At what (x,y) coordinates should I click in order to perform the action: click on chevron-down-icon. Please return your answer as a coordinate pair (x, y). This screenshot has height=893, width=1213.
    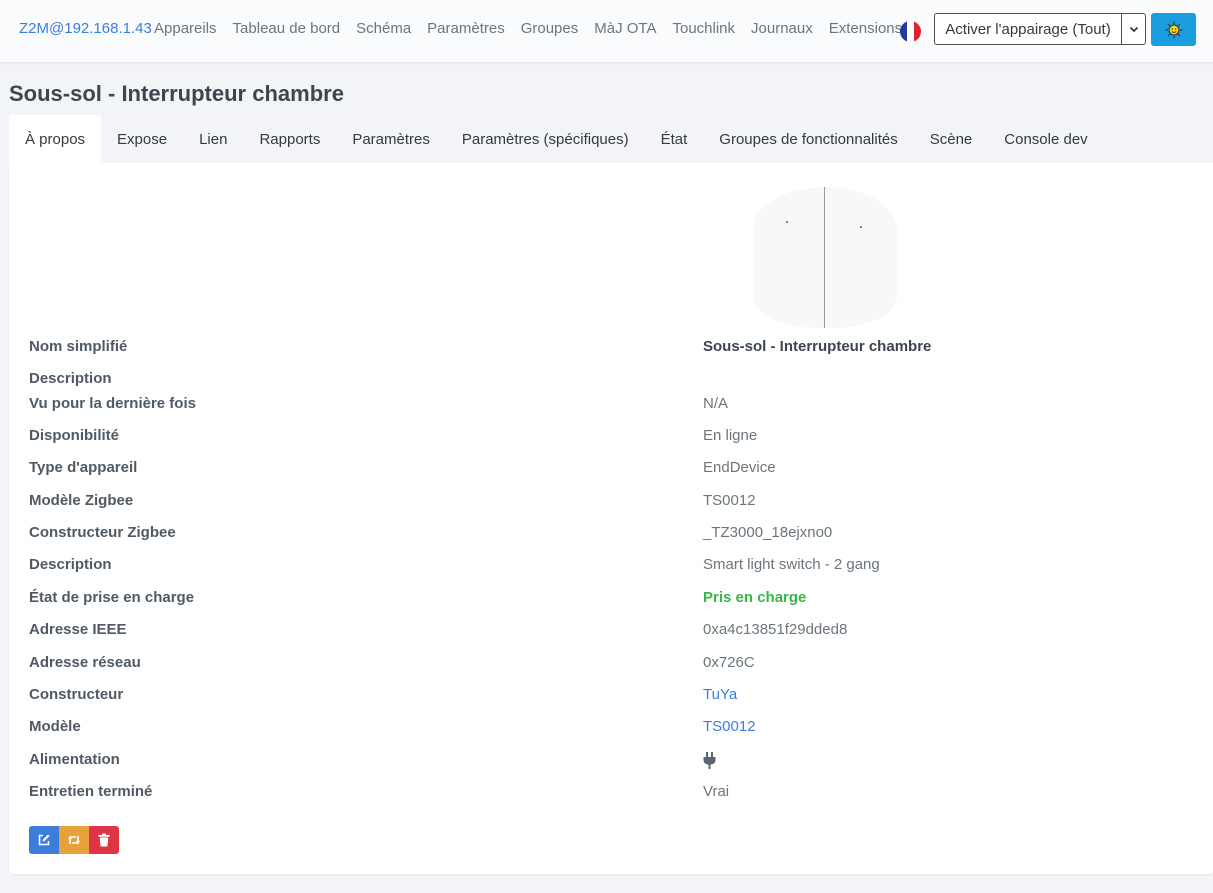
    Looking at the image, I should click on (1133, 29).